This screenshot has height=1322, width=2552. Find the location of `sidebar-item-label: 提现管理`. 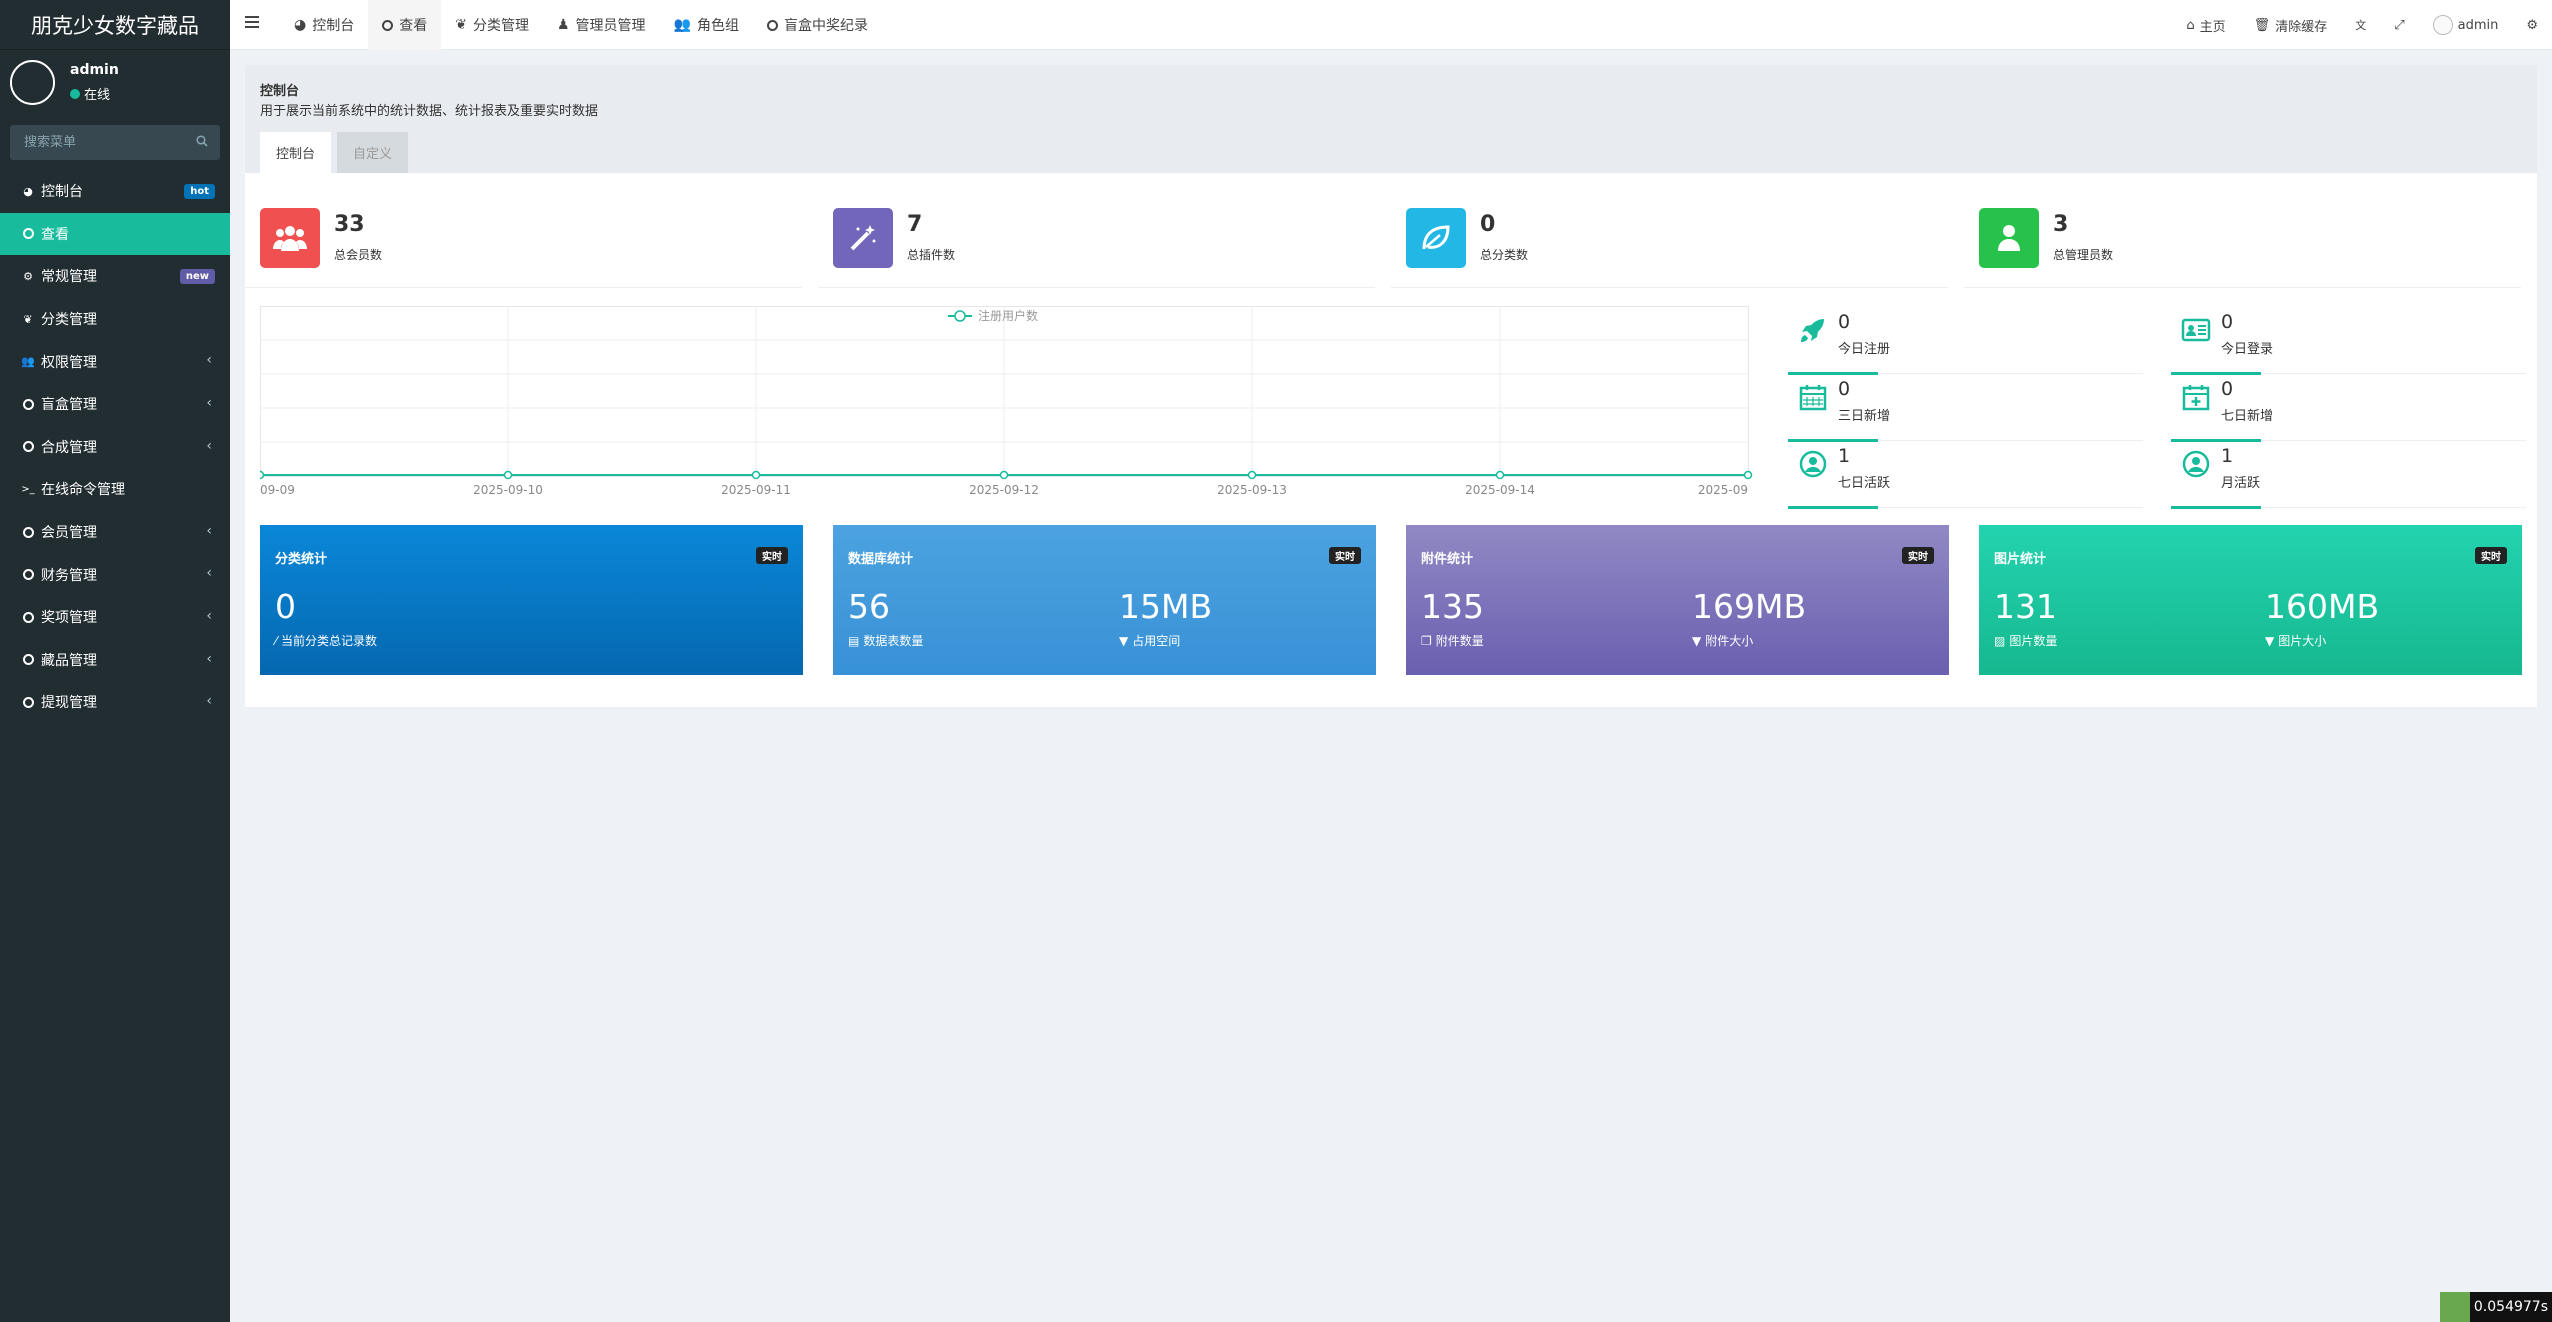

sidebar-item-label: 提现管理 is located at coordinates (69, 703).